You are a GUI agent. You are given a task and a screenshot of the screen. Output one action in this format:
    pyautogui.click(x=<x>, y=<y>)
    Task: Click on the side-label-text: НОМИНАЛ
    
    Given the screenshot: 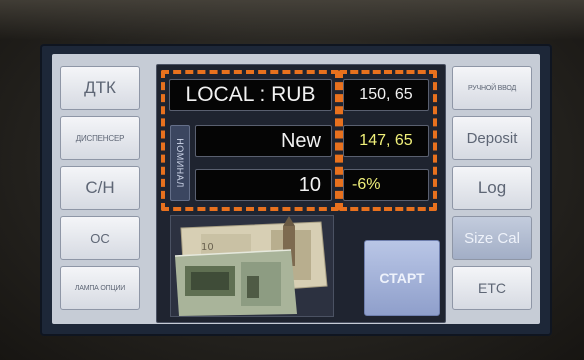 What is the action you would take?
    pyautogui.click(x=180, y=163)
    